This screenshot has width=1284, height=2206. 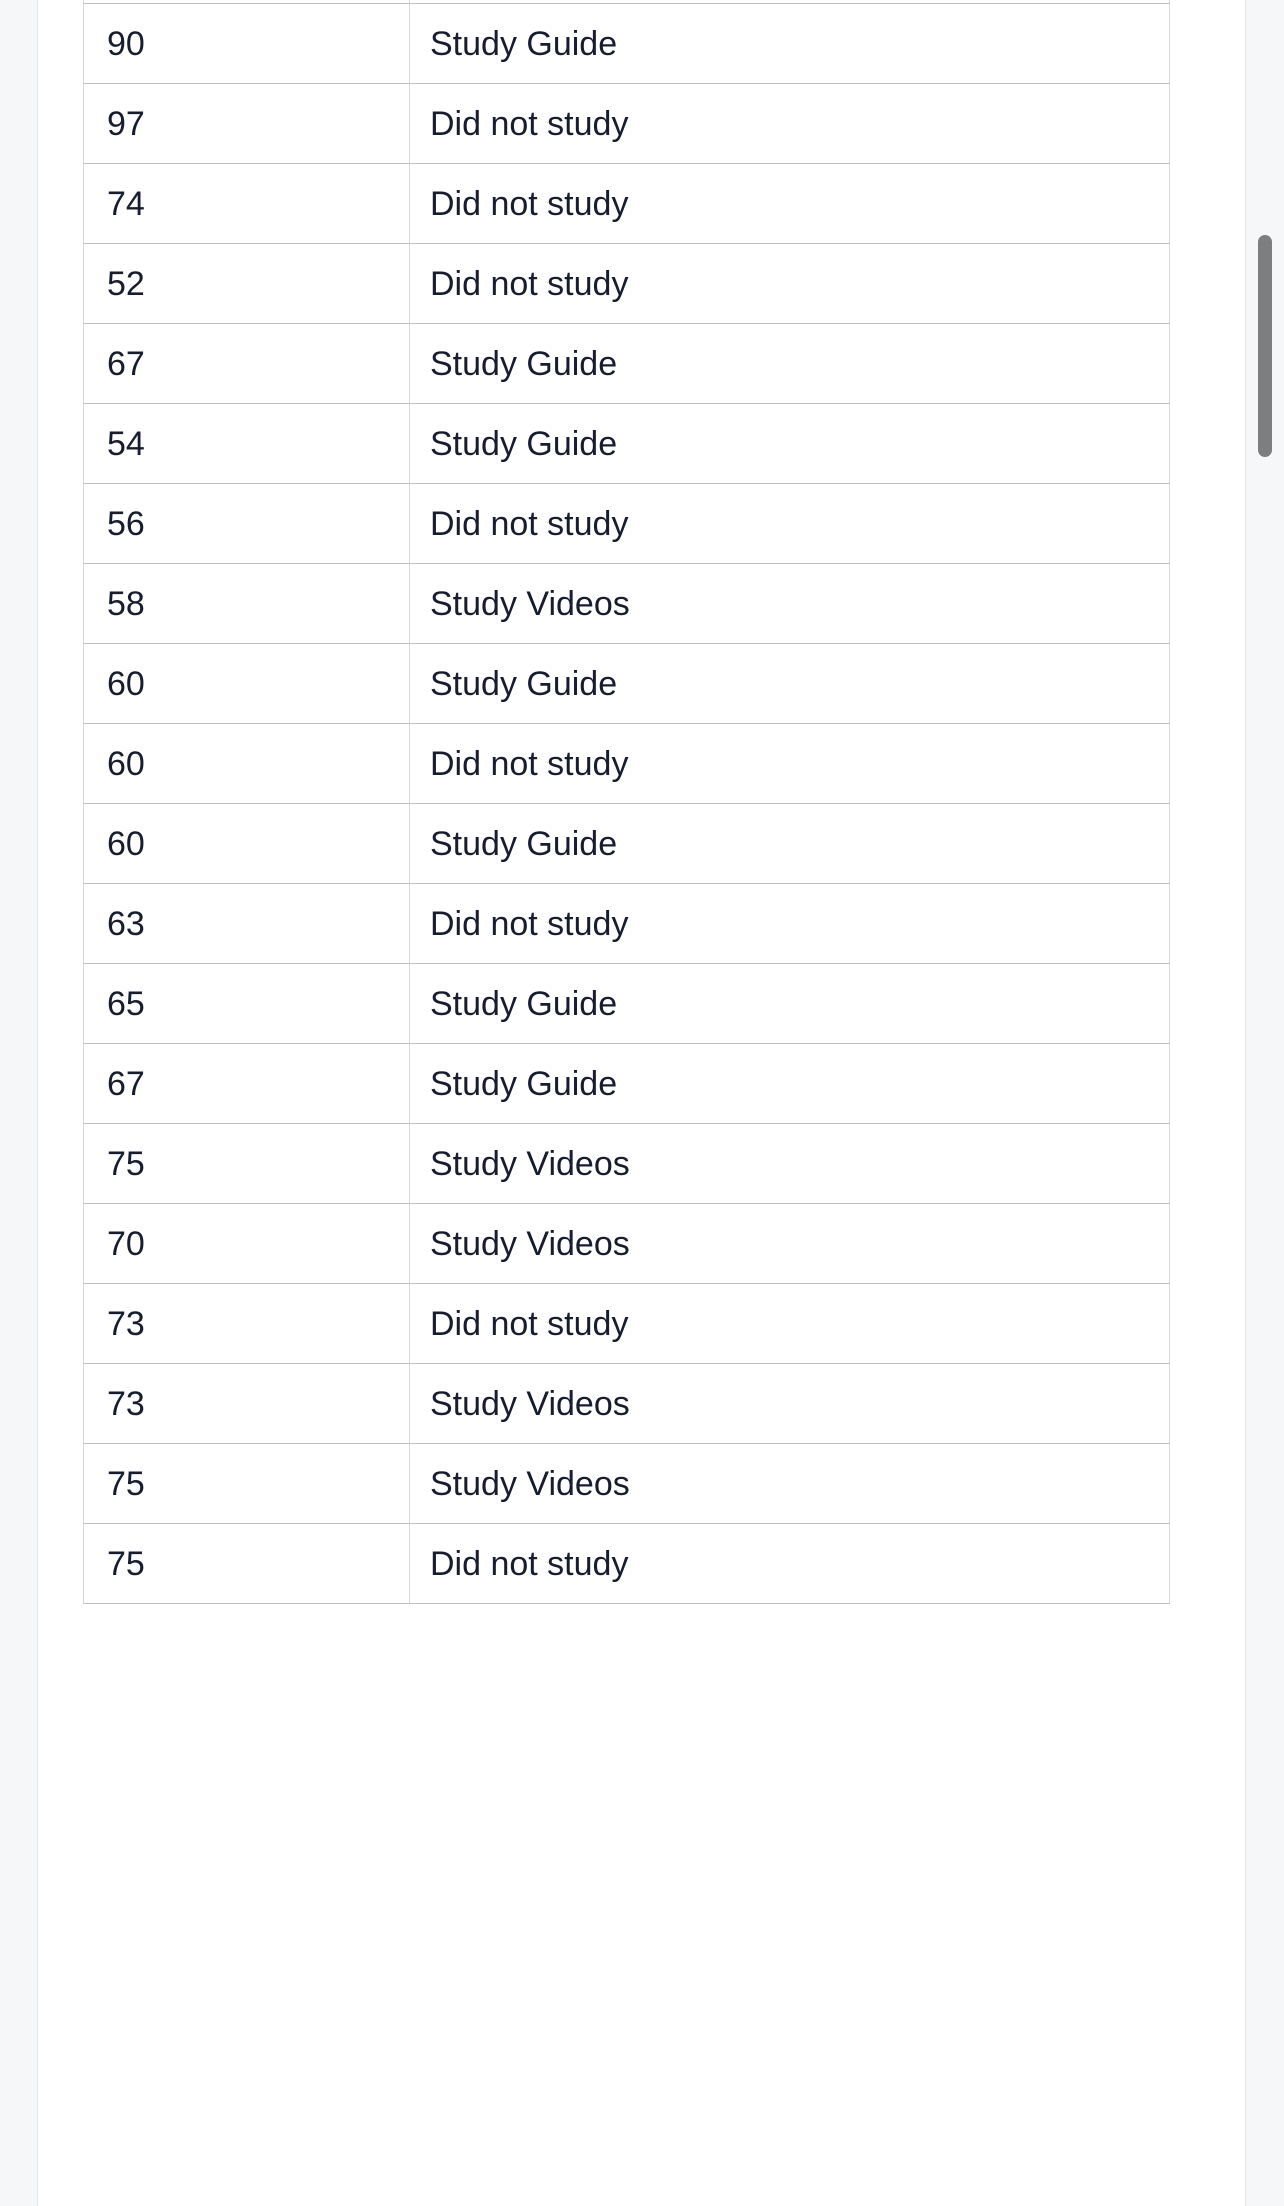 I want to click on table-row: 52 Did not study, so click(x=626, y=283).